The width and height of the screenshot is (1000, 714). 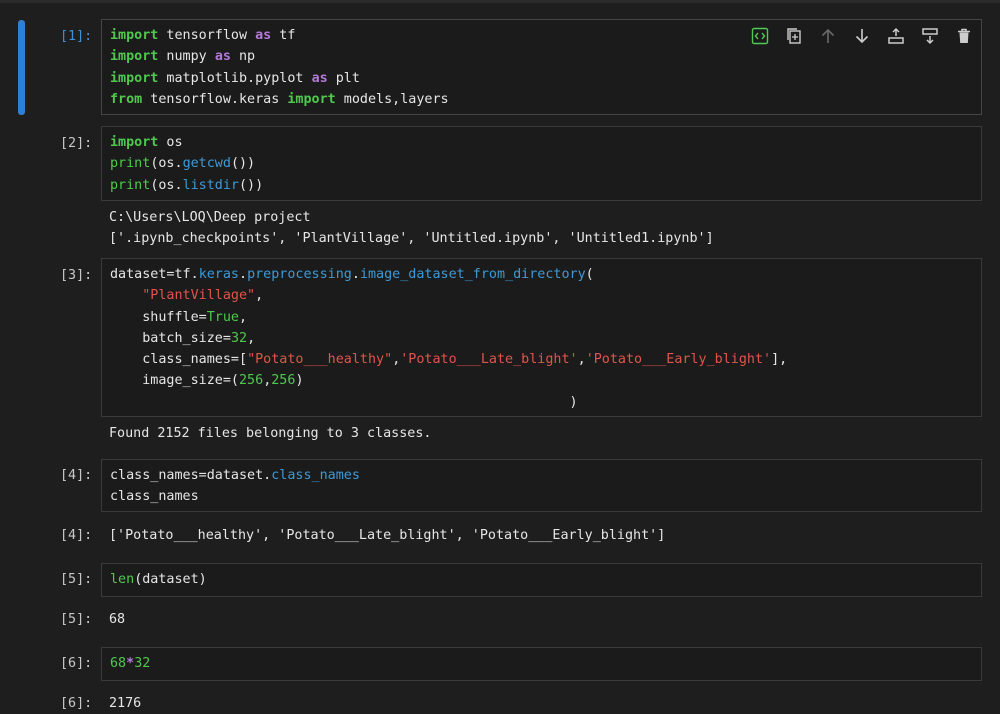 What do you see at coordinates (862, 36) in the screenshot?
I see `move-down-button` at bounding box center [862, 36].